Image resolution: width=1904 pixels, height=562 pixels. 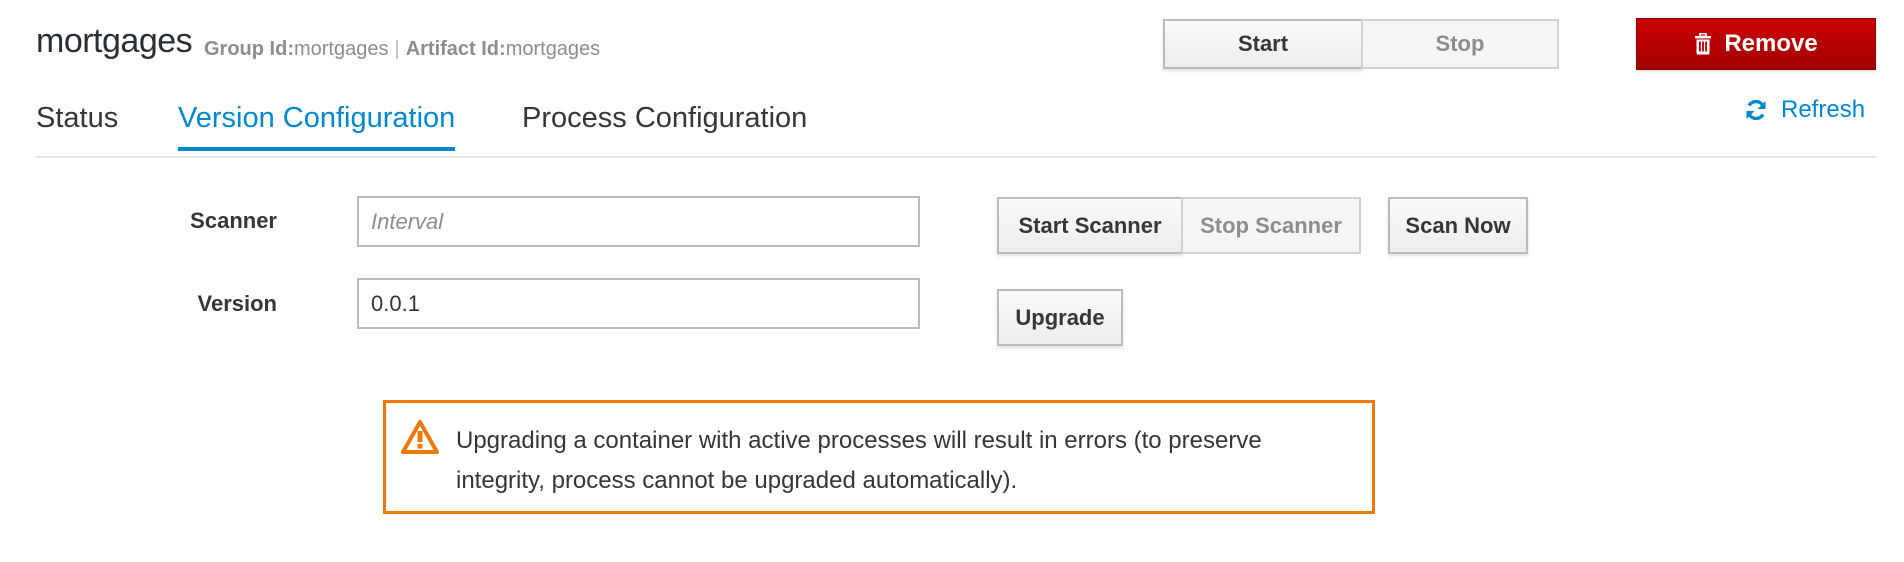 What do you see at coordinates (402, 49) in the screenshot?
I see `container-meta: Group Id:mortgages | Artifact Id:mortgages` at bounding box center [402, 49].